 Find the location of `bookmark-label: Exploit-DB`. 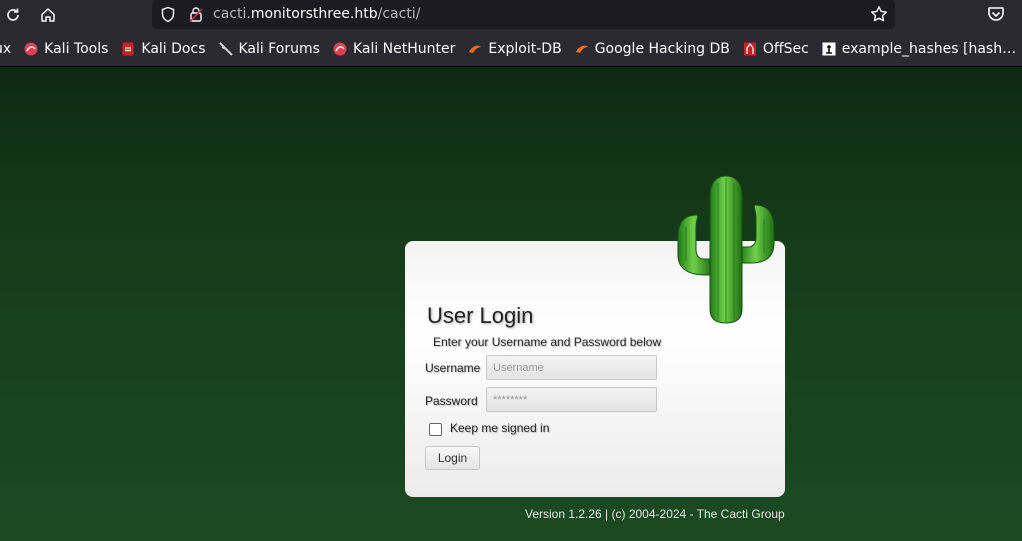

bookmark-label: Exploit-DB is located at coordinates (525, 49).